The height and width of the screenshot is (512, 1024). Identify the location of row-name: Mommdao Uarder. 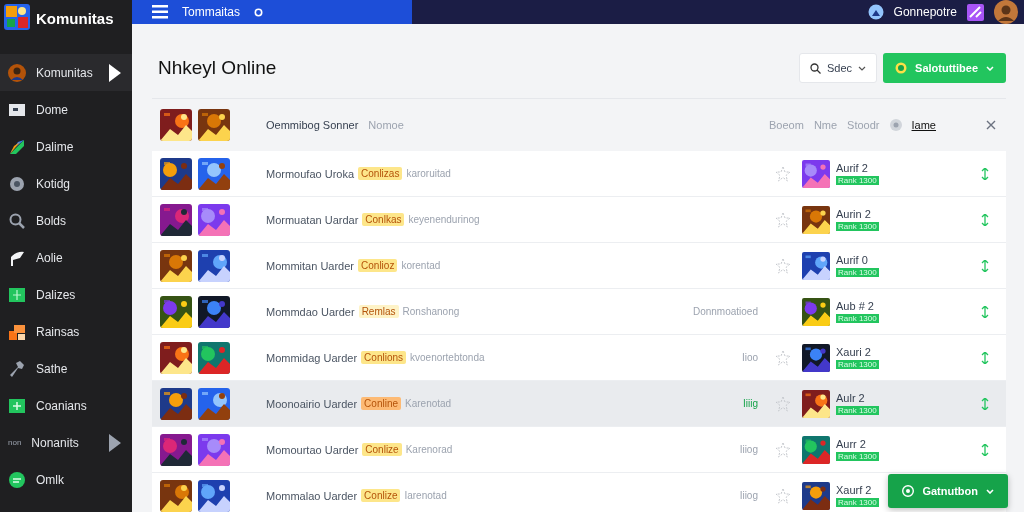
(310, 311).